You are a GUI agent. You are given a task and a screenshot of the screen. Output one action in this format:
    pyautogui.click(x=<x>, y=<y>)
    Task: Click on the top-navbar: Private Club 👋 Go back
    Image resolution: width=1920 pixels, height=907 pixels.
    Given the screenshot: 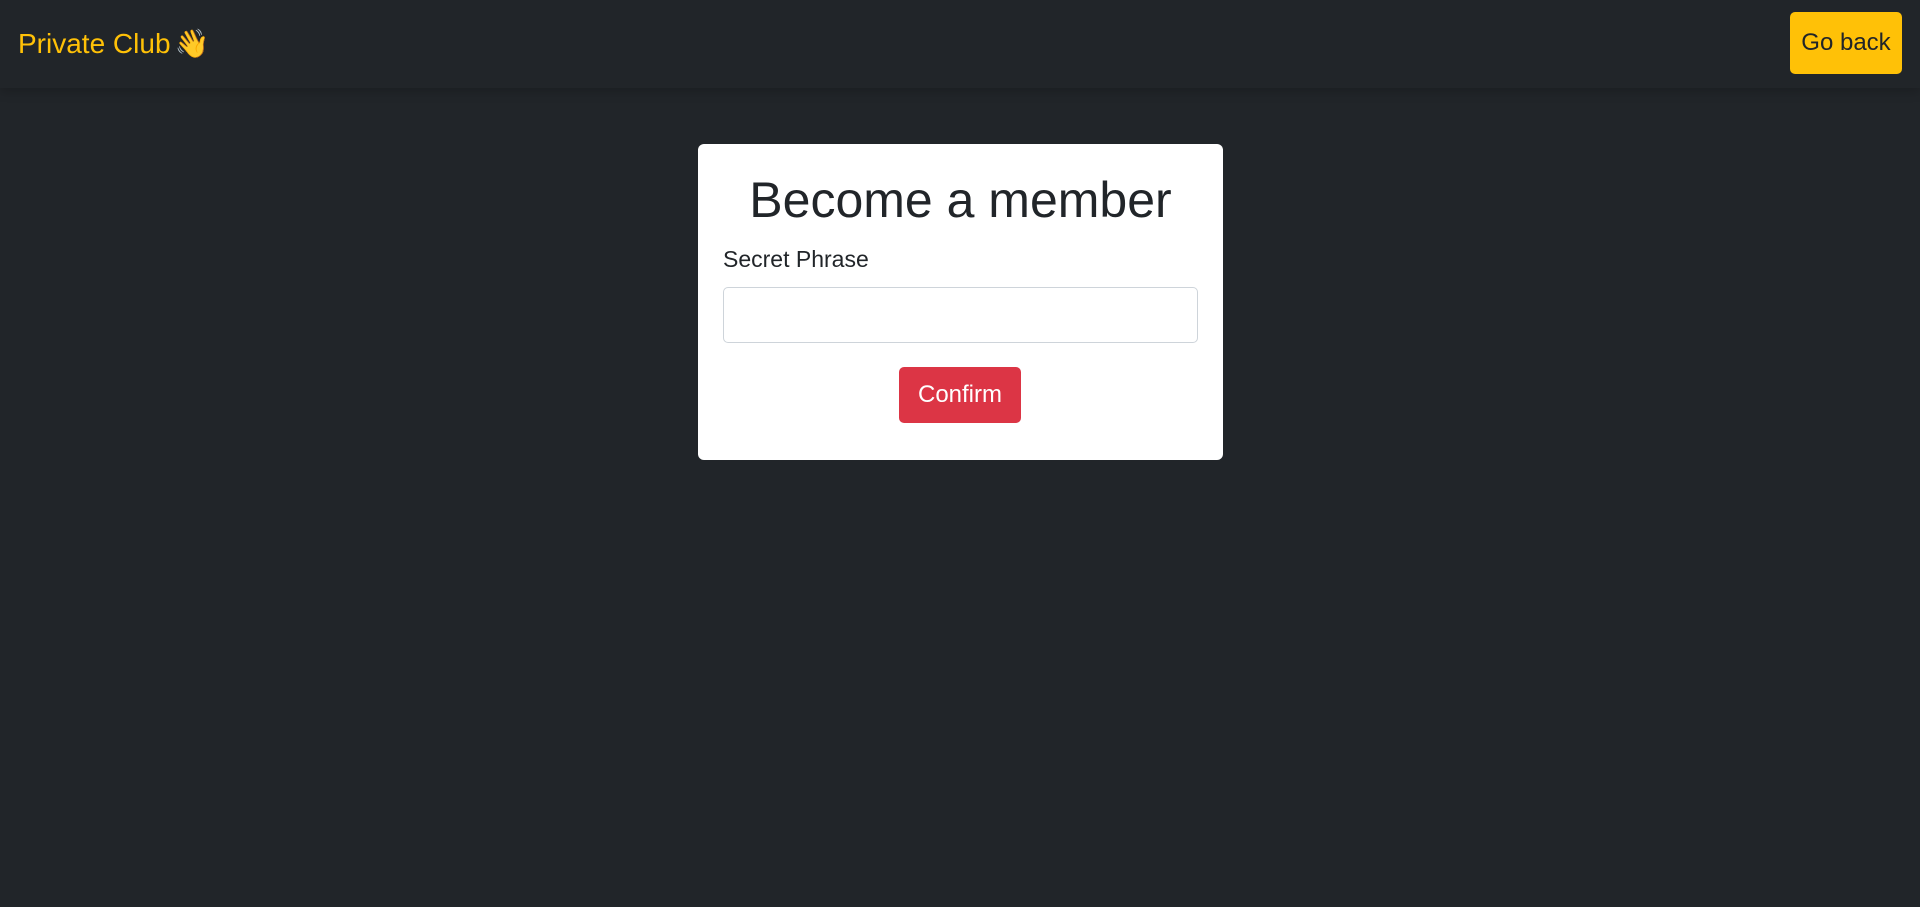 What is the action you would take?
    pyautogui.click(x=960, y=44)
    